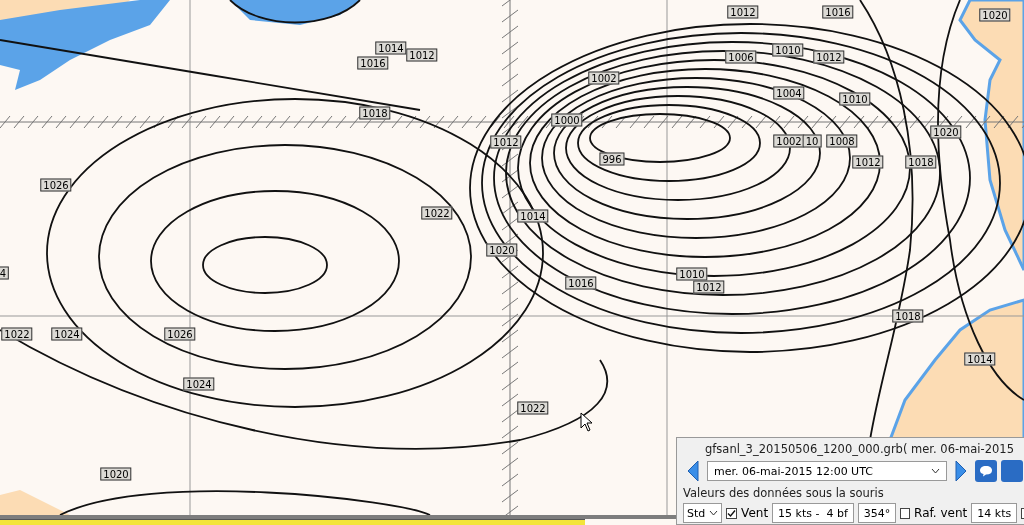  What do you see at coordinates (994, 513) in the screenshot?
I see `gust-speed-field: 14 kts` at bounding box center [994, 513].